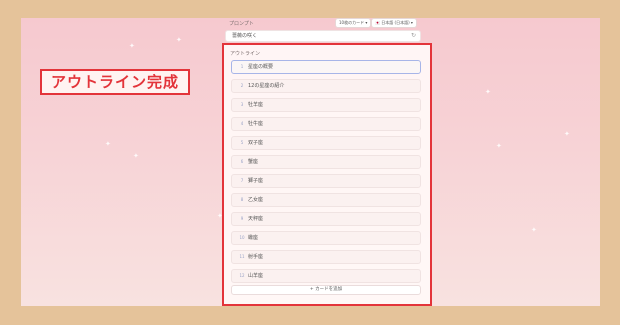  What do you see at coordinates (242, 123) in the screenshot?
I see `outline-item-number: 4` at bounding box center [242, 123].